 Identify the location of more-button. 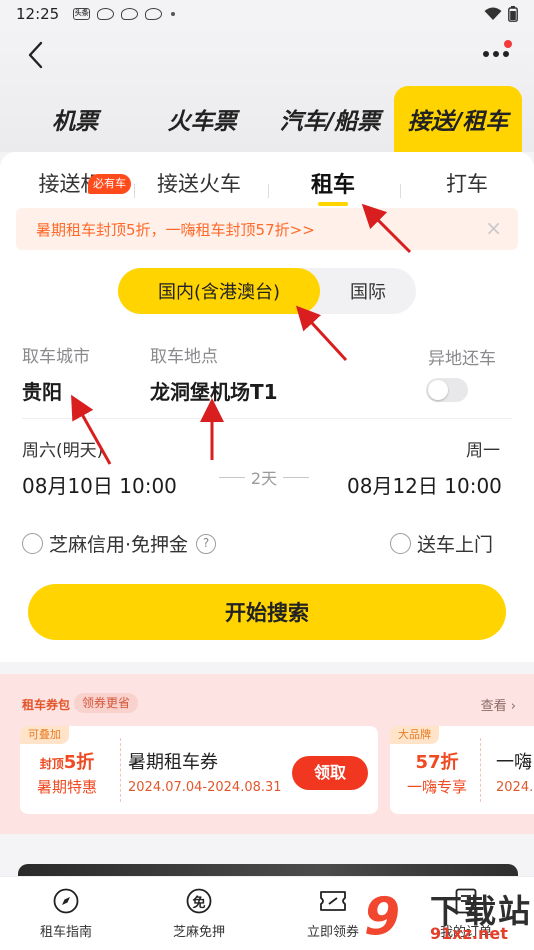
(496, 54).